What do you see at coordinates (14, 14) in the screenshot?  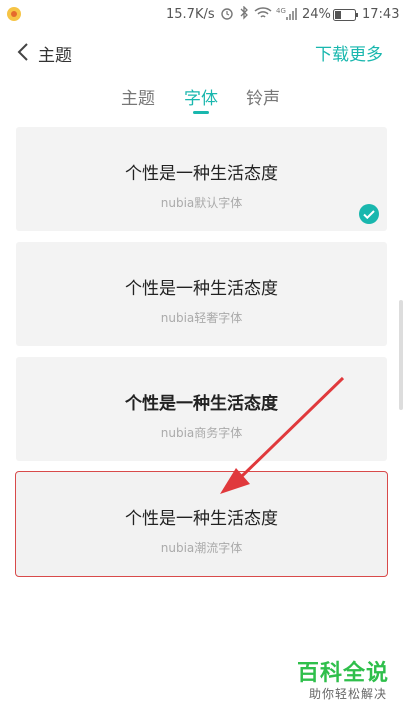 I see `app-badge-icon` at bounding box center [14, 14].